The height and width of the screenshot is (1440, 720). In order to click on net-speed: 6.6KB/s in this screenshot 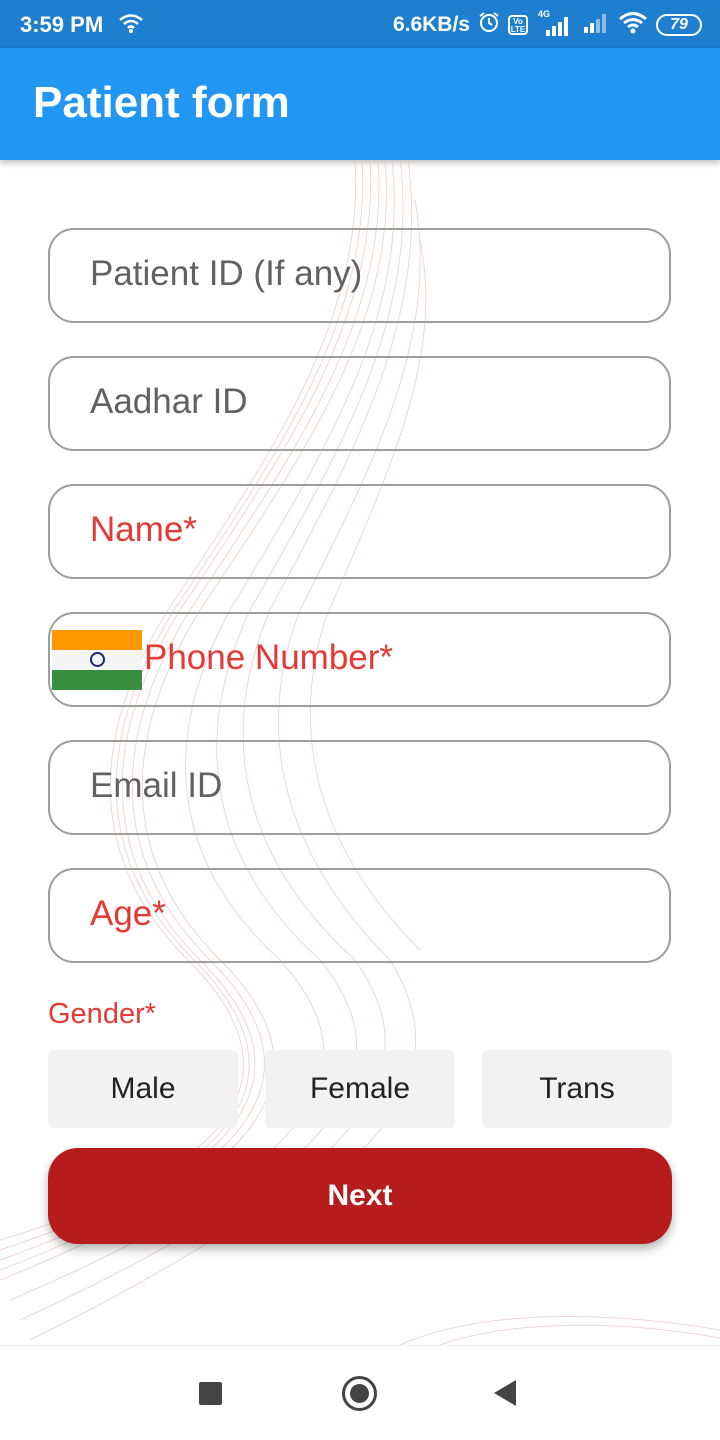, I will do `click(431, 24)`.